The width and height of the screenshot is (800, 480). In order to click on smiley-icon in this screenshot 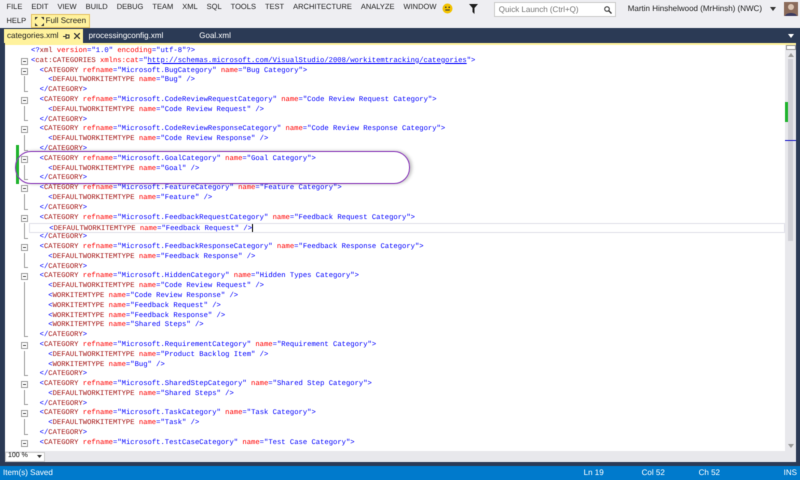, I will do `click(447, 8)`.